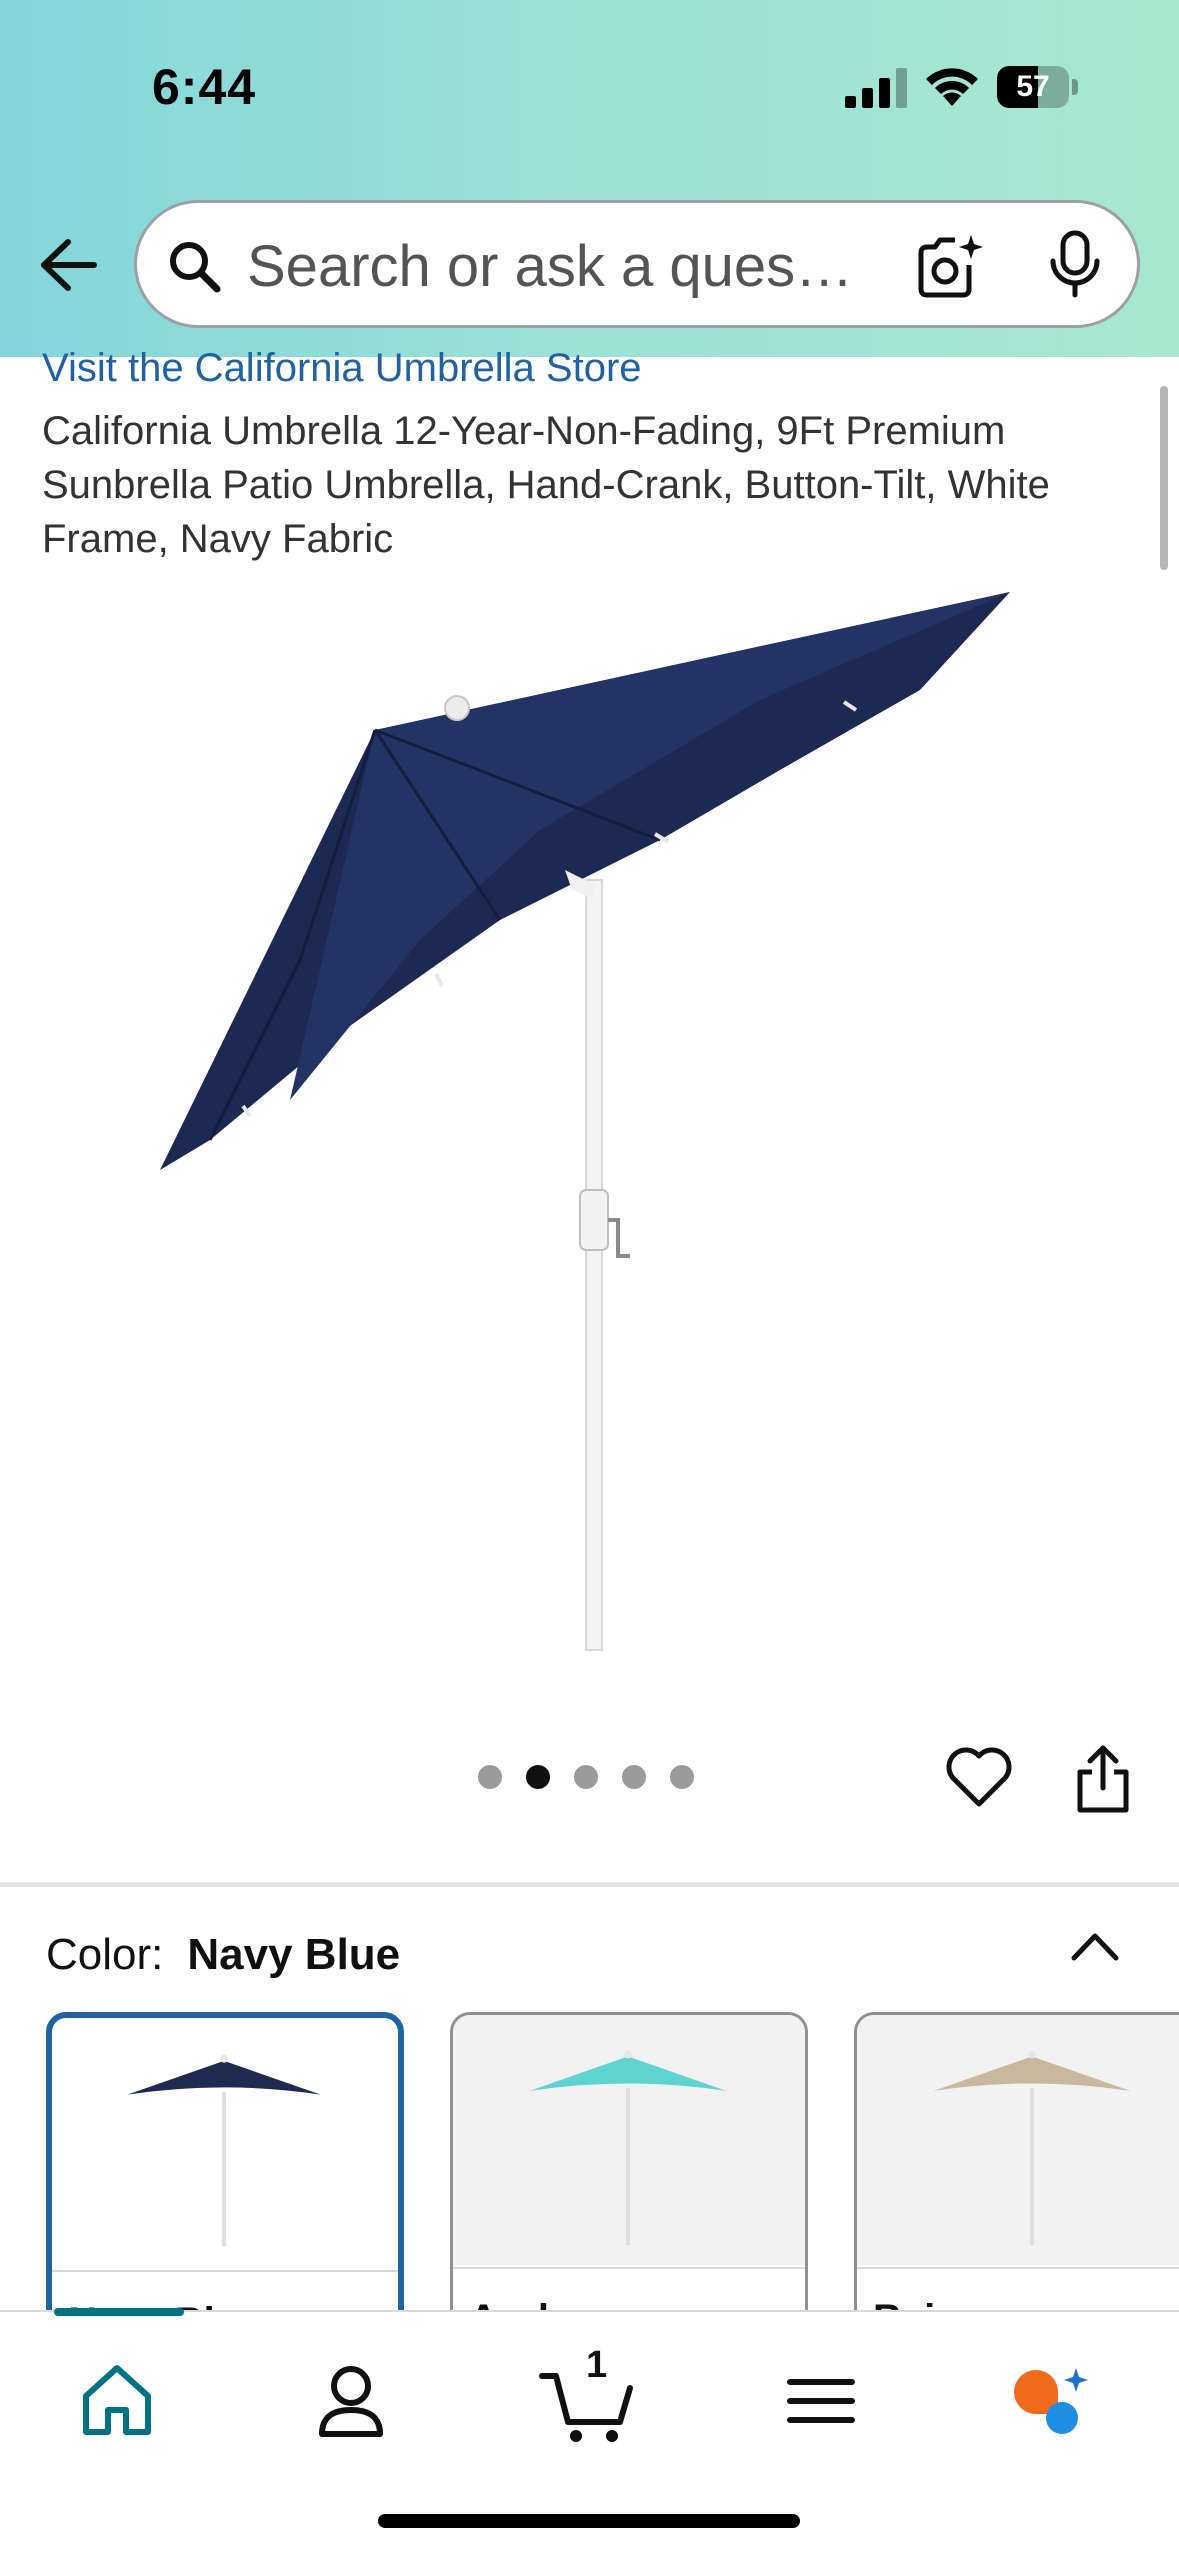 The width and height of the screenshot is (1179, 2556). I want to click on cart-tab: 1, so click(588, 2395).